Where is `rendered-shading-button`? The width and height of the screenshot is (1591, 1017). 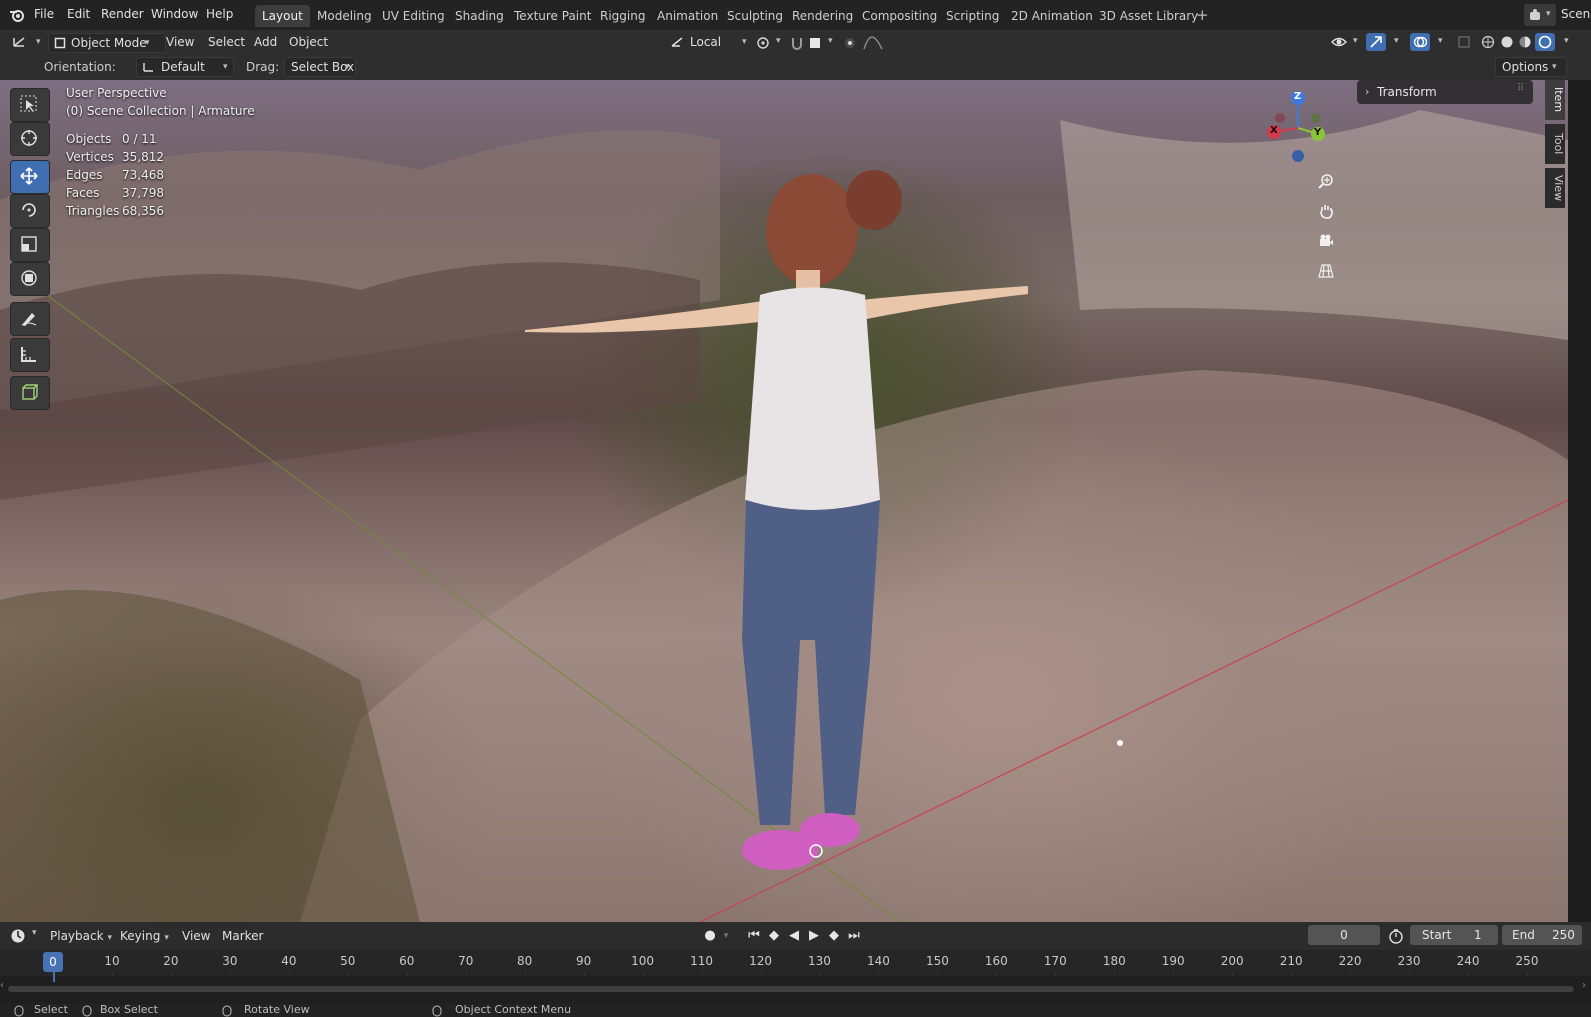 rendered-shading-button is located at coordinates (1545, 42).